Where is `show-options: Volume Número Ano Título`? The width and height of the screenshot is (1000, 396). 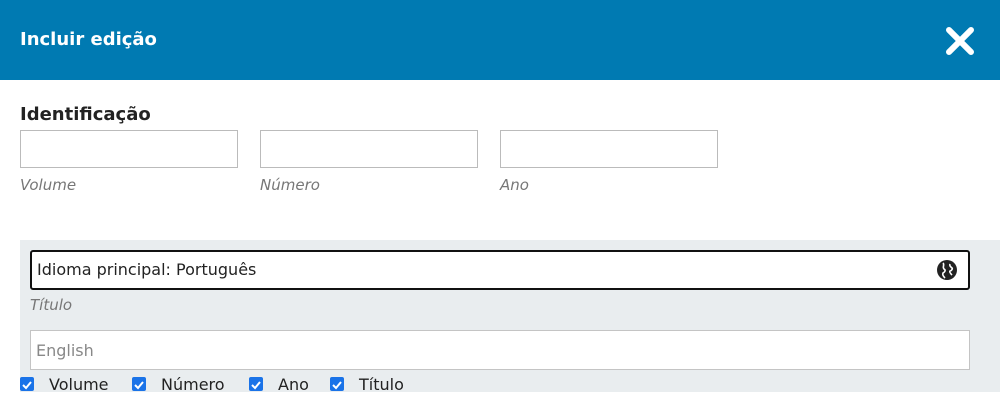
show-options: Volume Número Ano Título is located at coordinates (320, 385).